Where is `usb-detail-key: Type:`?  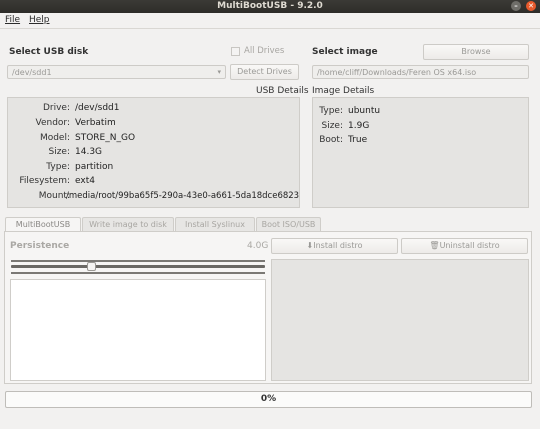
usb-detail-key: Type: is located at coordinates (58, 167).